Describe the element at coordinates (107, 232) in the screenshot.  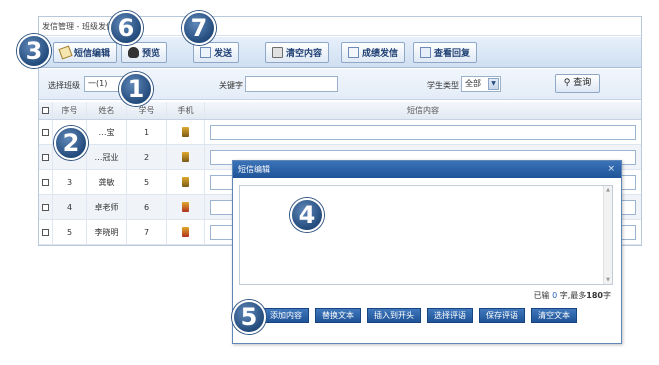
I see `row-name: 李晓明` at that location.